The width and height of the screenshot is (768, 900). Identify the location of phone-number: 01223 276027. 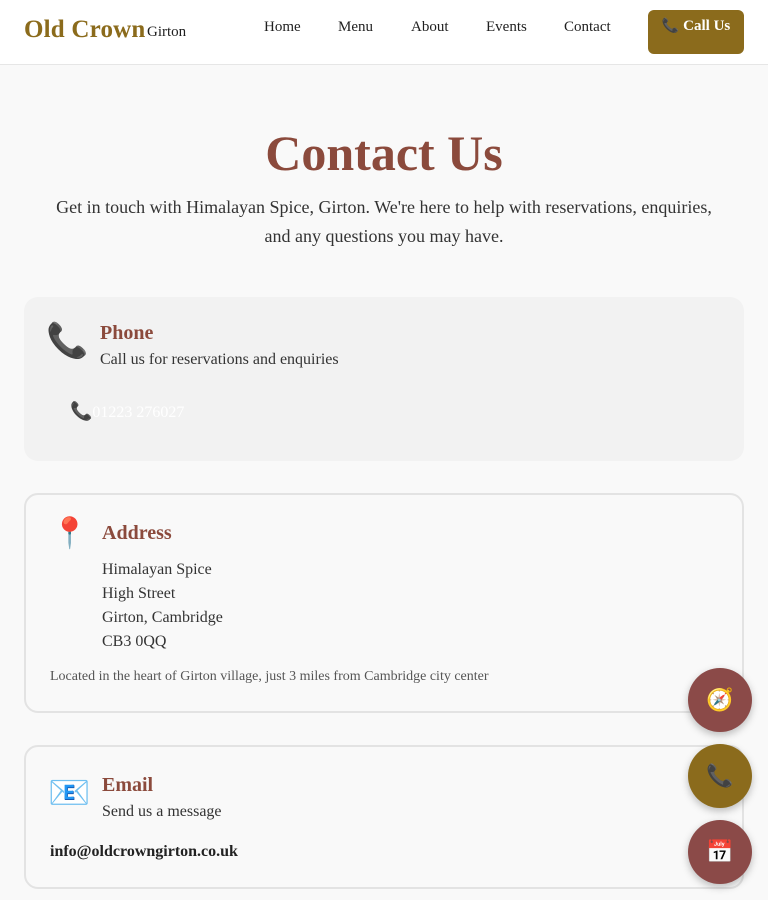
(138, 412).